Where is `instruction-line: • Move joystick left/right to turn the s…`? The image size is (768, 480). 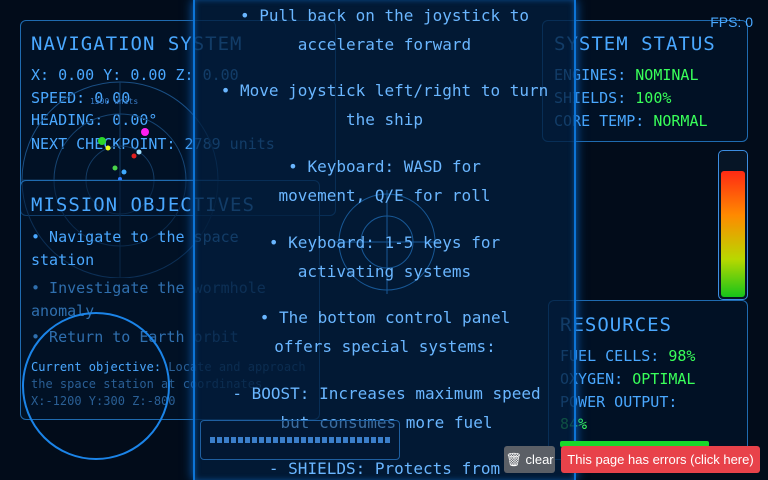 instruction-line: • Move joystick left/right to turn the s… is located at coordinates (384, 105).